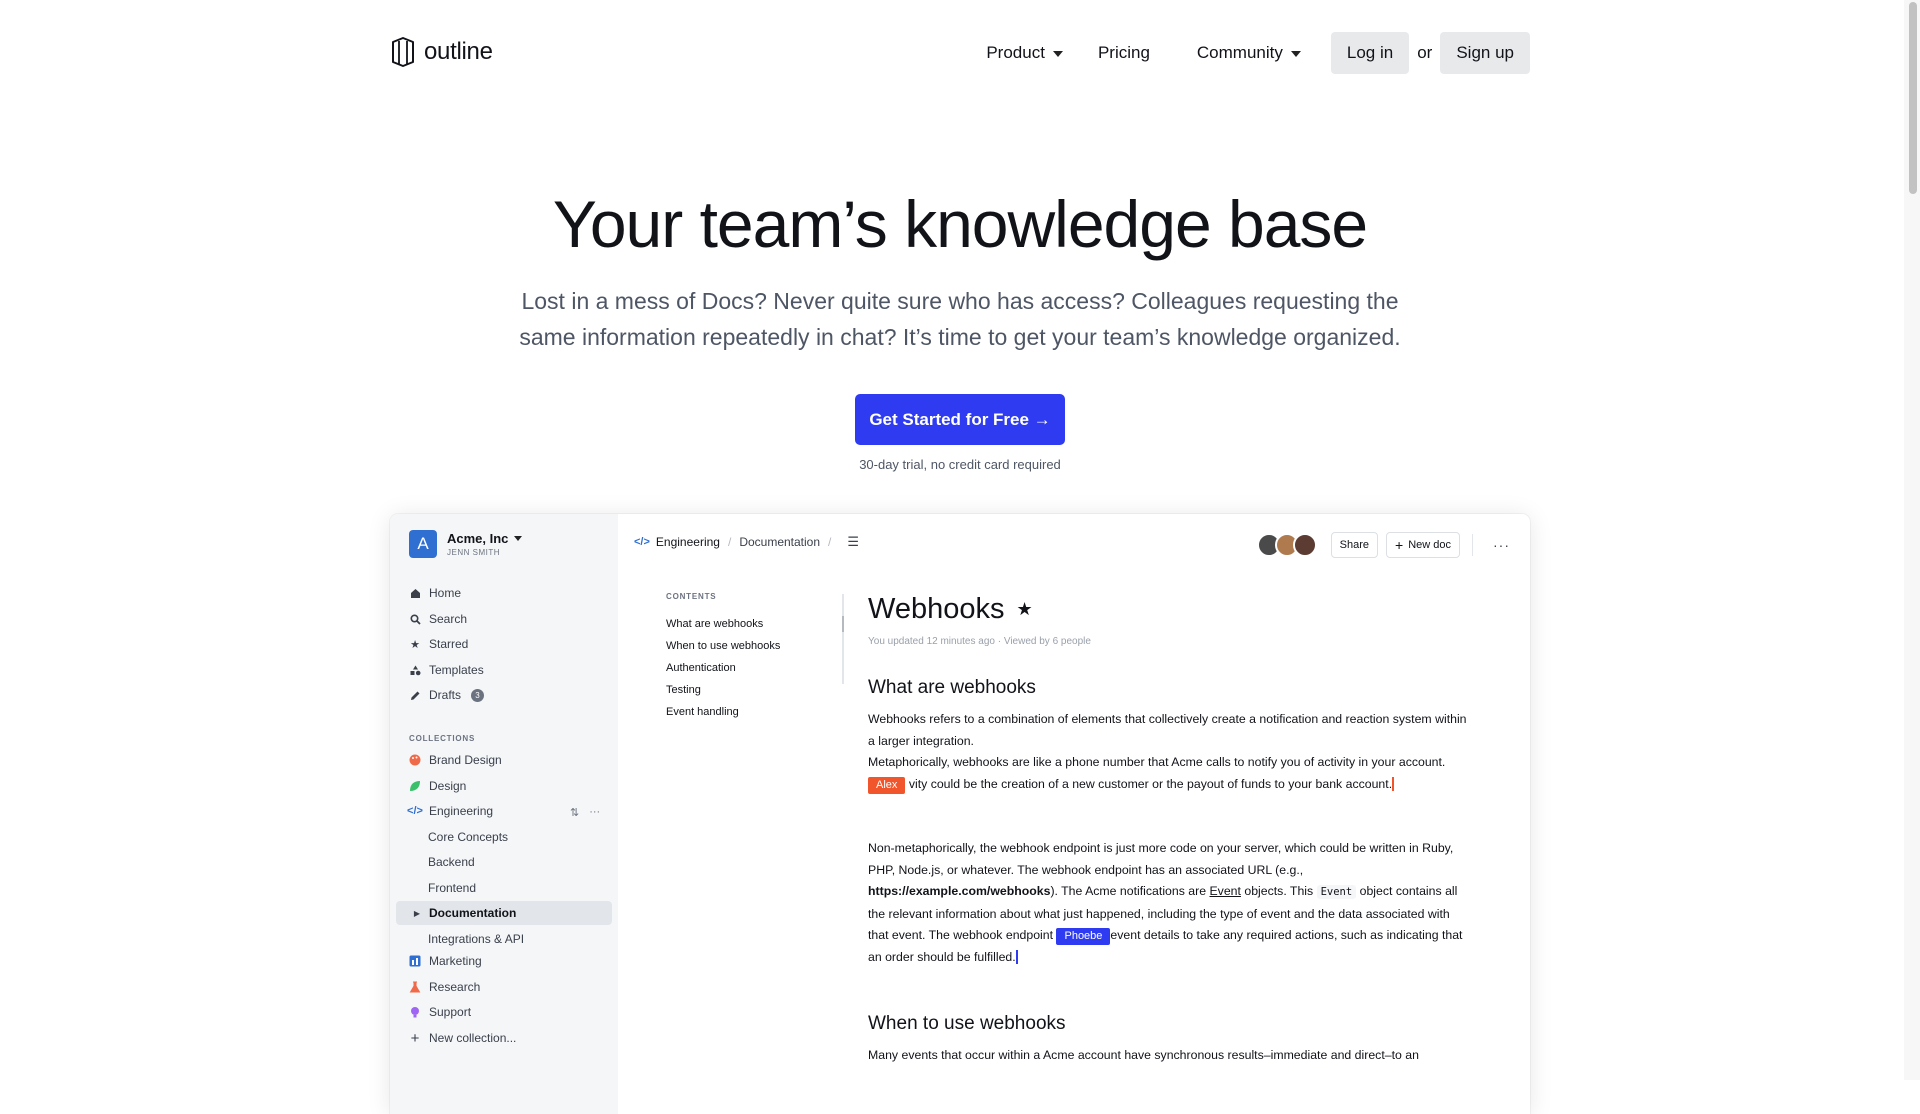 This screenshot has width=1920, height=1114. I want to click on collections-heading: COLLECTIONS, so click(442, 738).